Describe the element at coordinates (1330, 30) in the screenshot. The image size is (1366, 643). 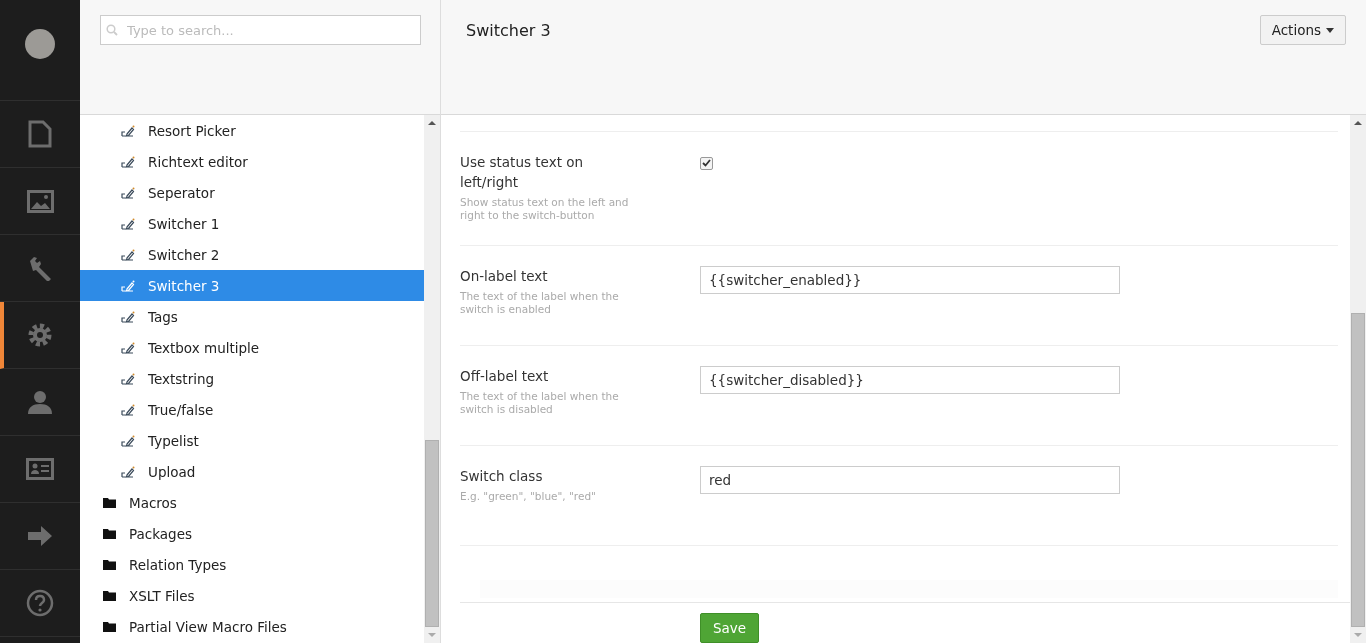
I see `caret-icon` at that location.